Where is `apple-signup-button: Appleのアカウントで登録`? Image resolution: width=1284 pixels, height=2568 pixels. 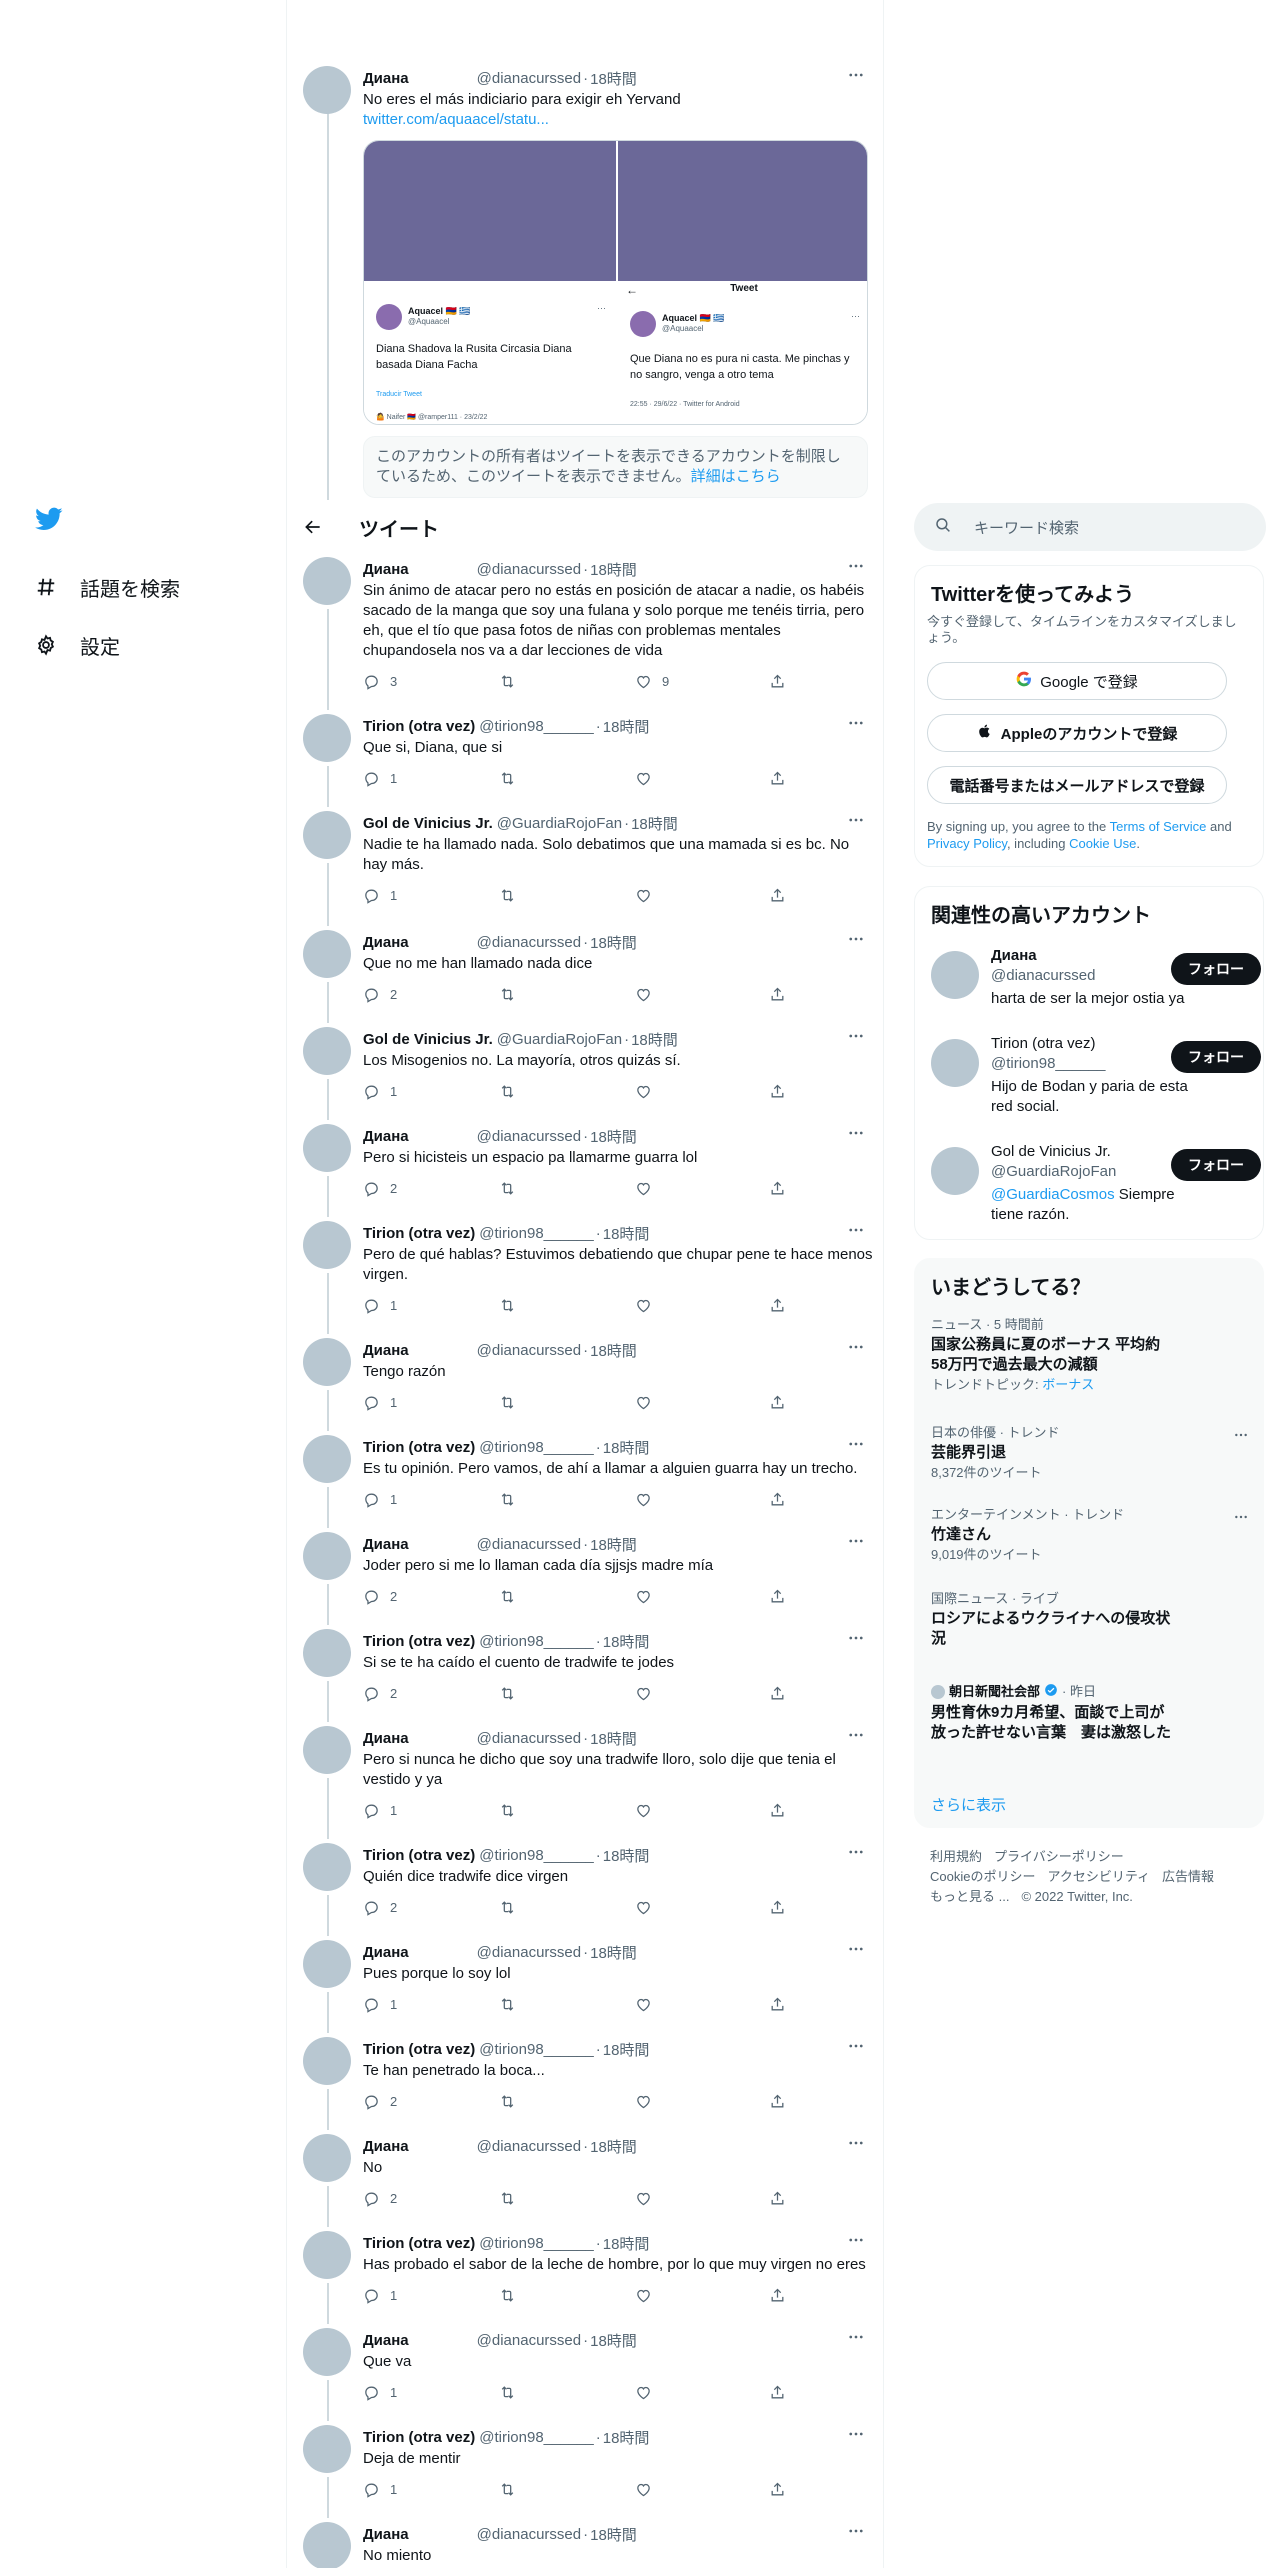 apple-signup-button: Appleのアカウントで登録 is located at coordinates (1077, 733).